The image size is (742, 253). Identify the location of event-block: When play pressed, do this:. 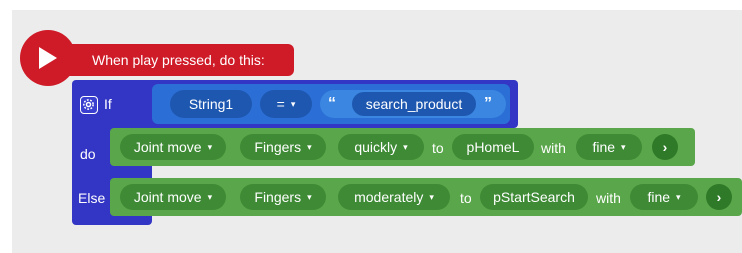
(177, 60).